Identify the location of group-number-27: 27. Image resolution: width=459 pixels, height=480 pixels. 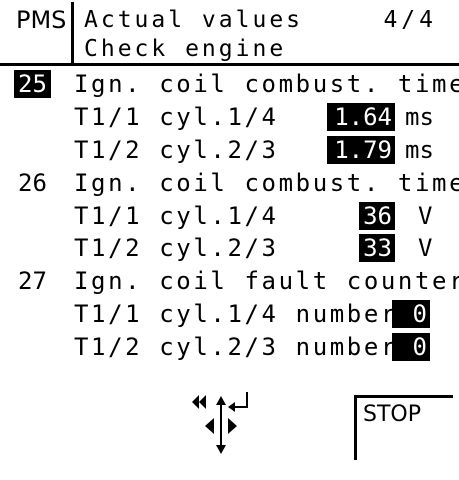
(32, 281).